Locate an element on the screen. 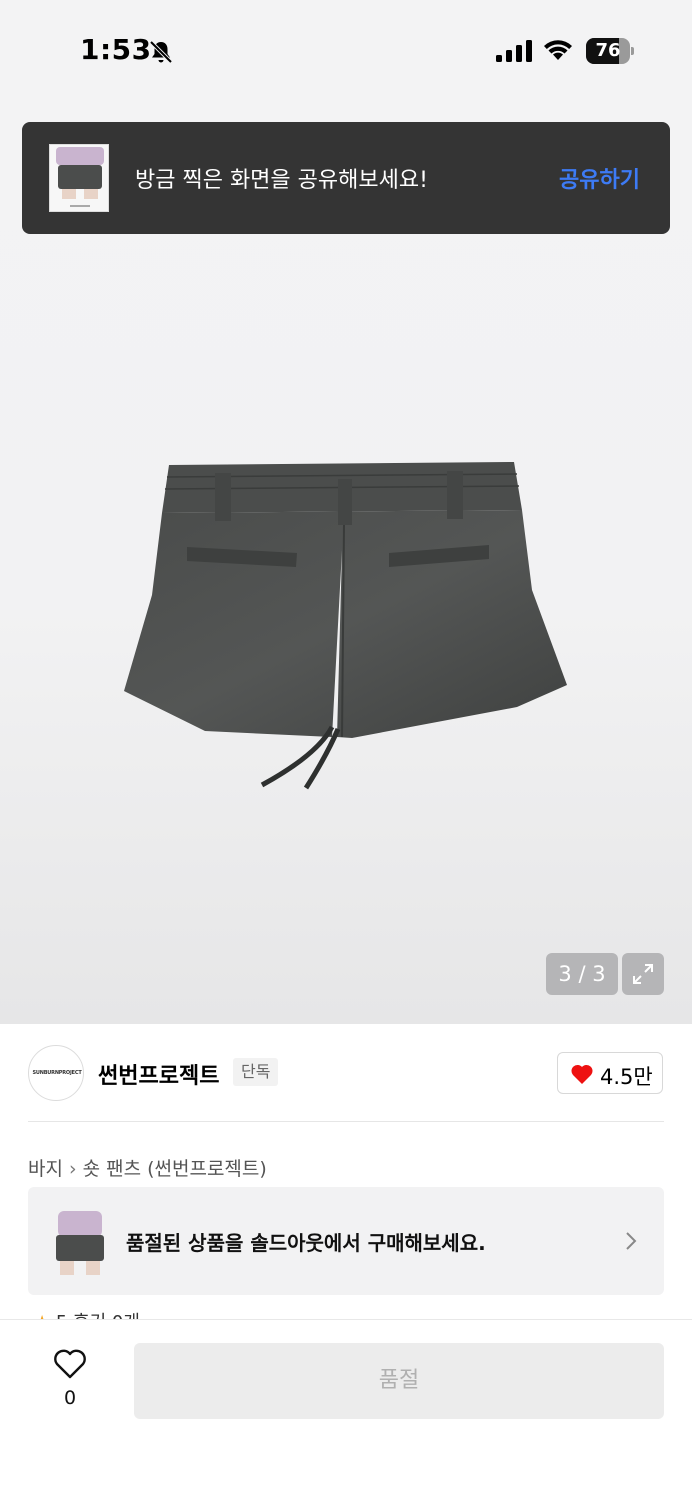 The image size is (692, 1500). status-time: 1:53 is located at coordinates (116, 49).